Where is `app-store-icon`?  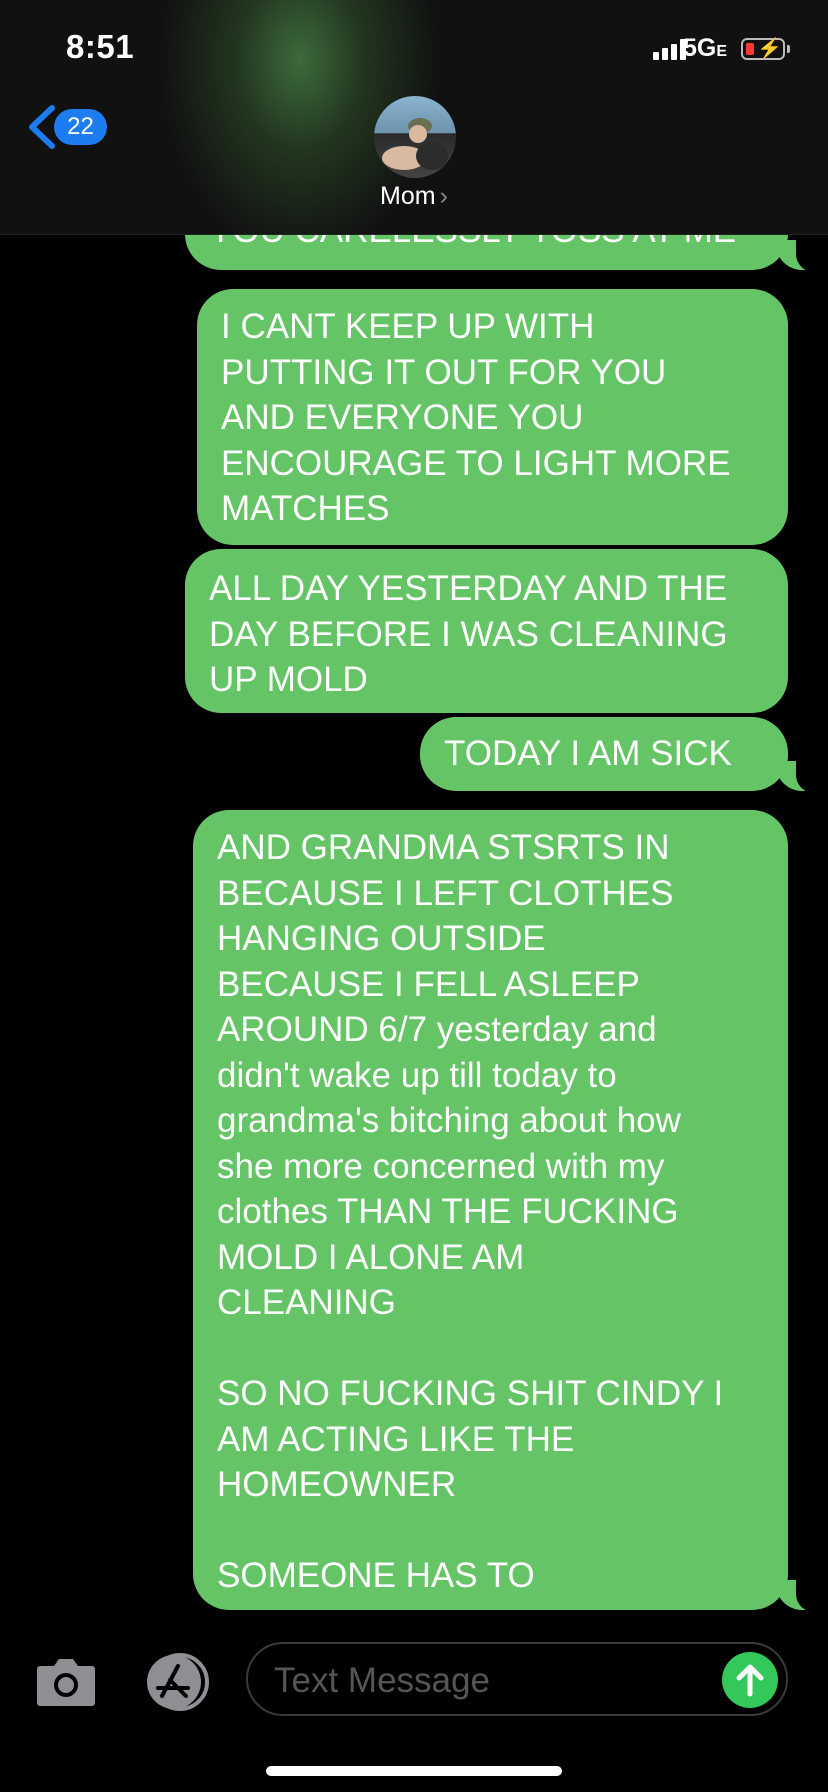 app-store-icon is located at coordinates (176, 1682).